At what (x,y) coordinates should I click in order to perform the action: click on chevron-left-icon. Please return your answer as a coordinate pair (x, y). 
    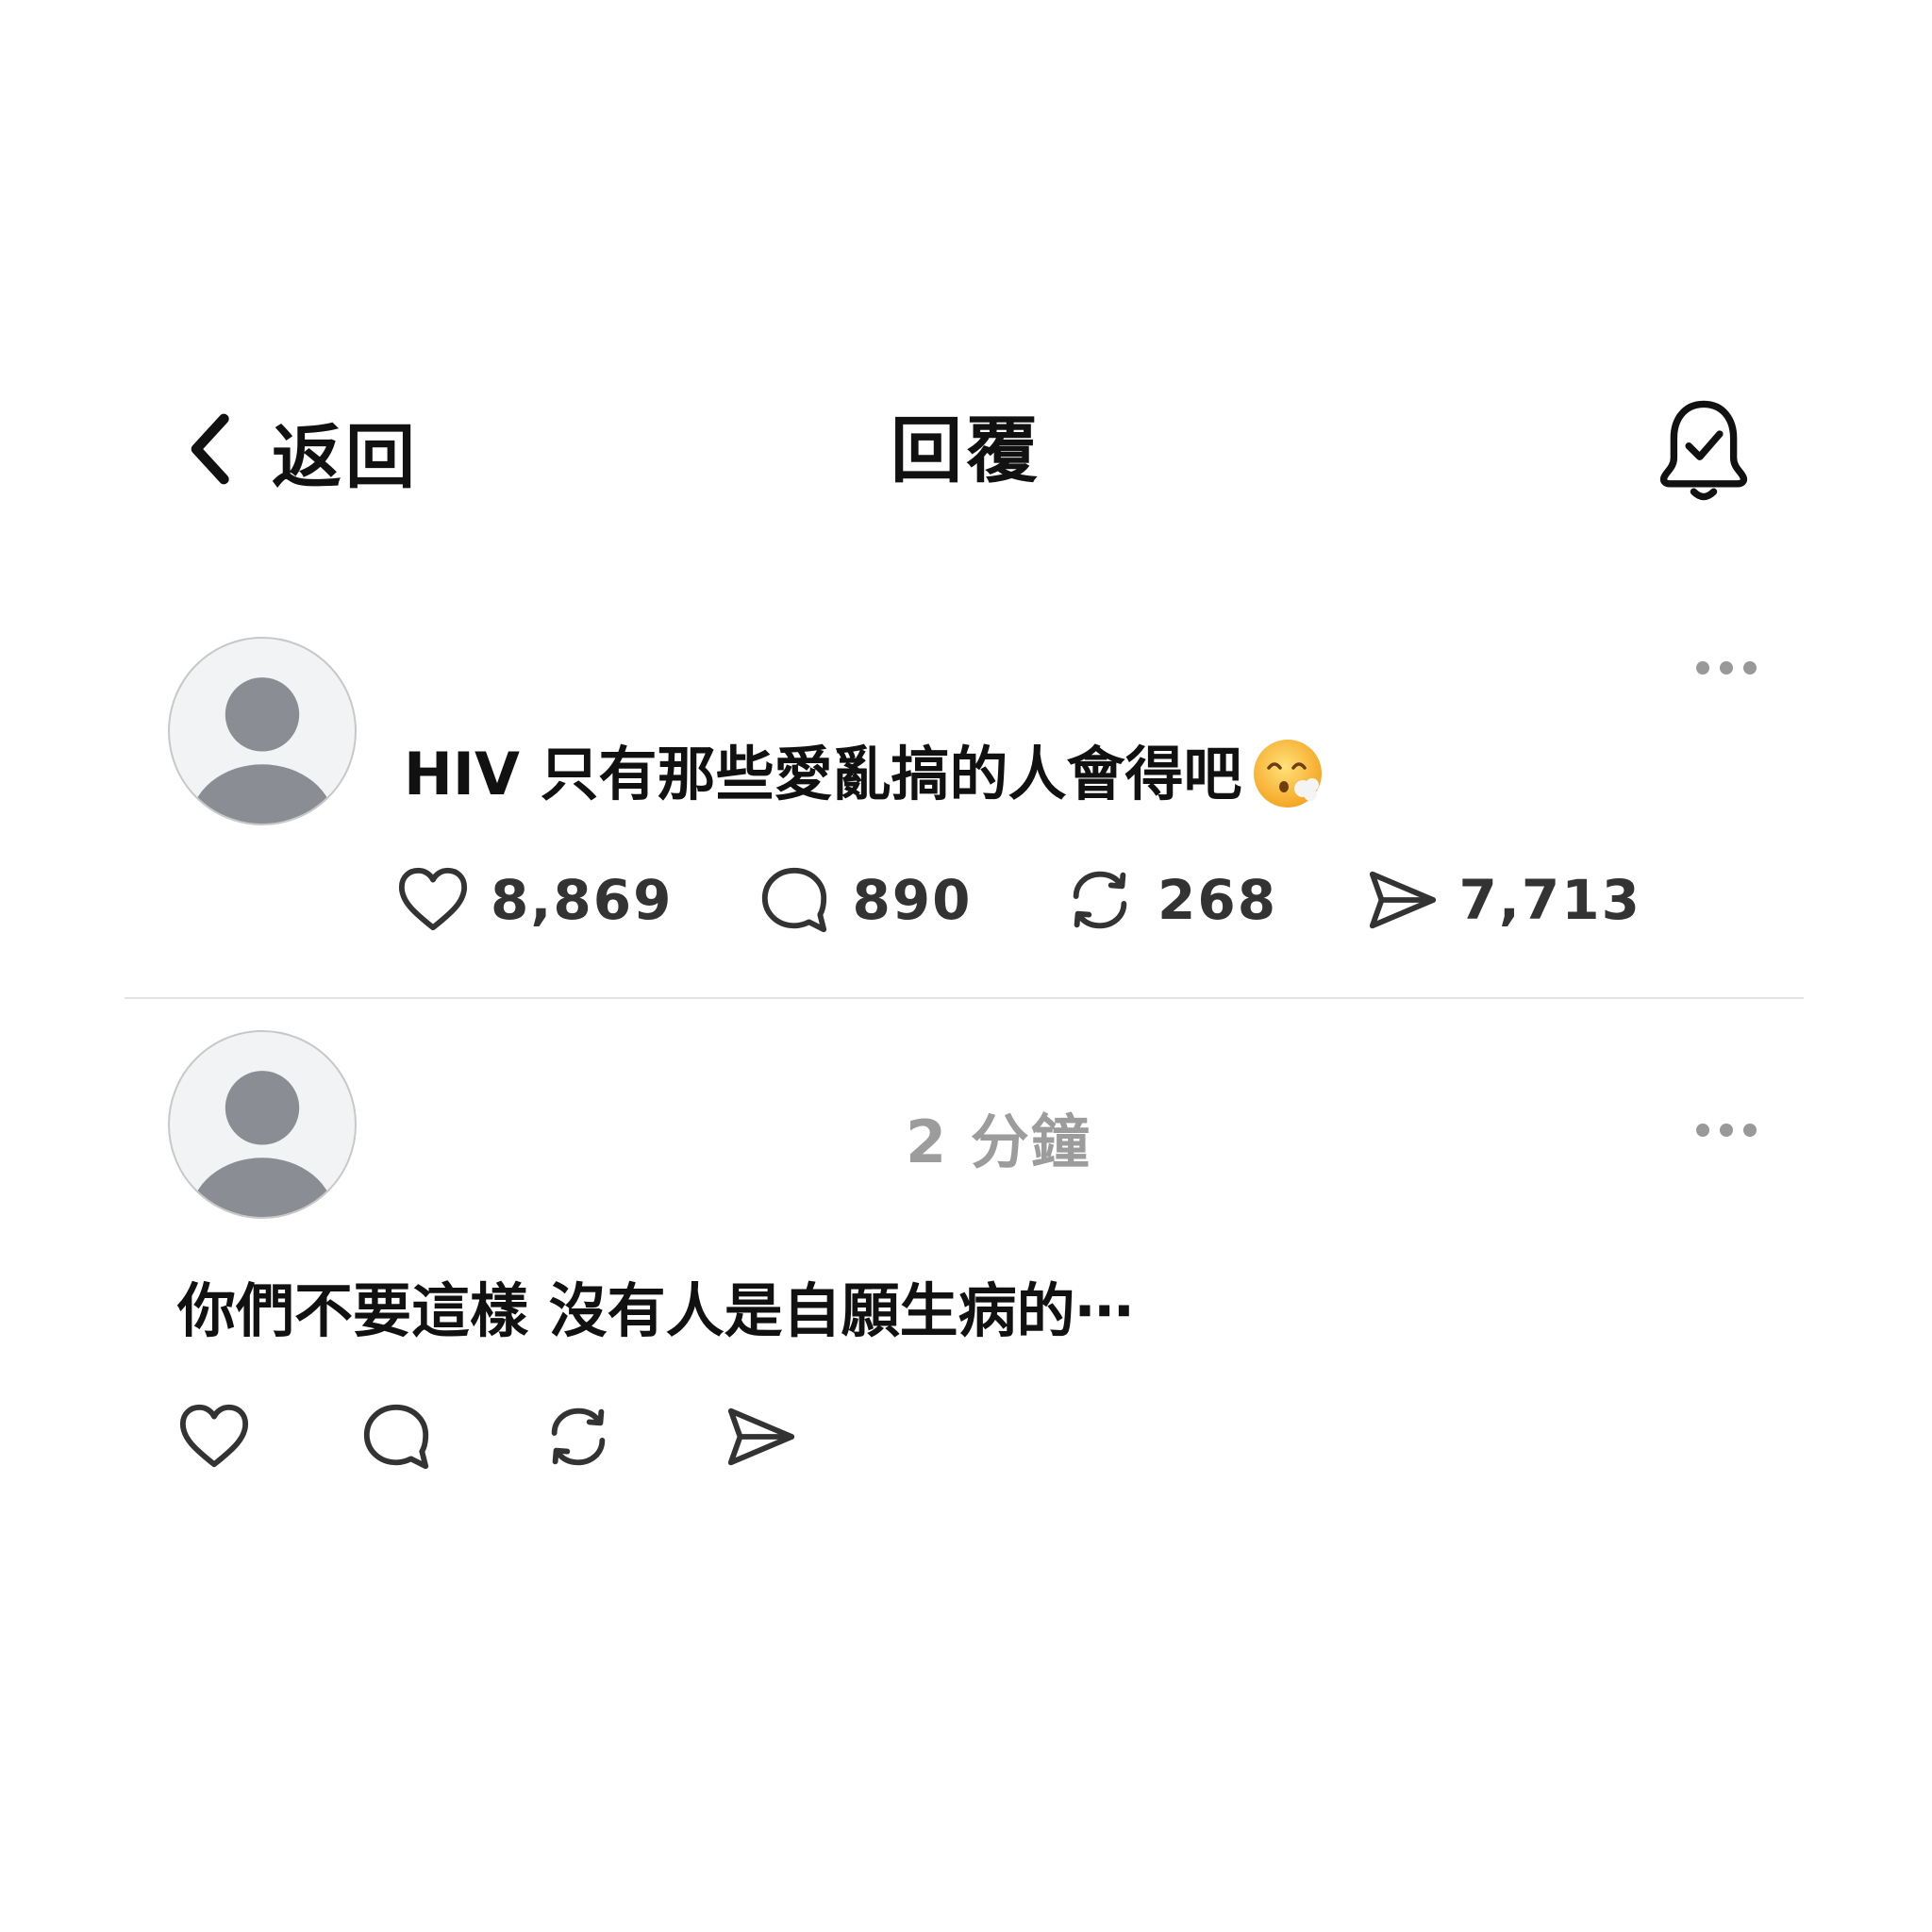
    Looking at the image, I should click on (212, 451).